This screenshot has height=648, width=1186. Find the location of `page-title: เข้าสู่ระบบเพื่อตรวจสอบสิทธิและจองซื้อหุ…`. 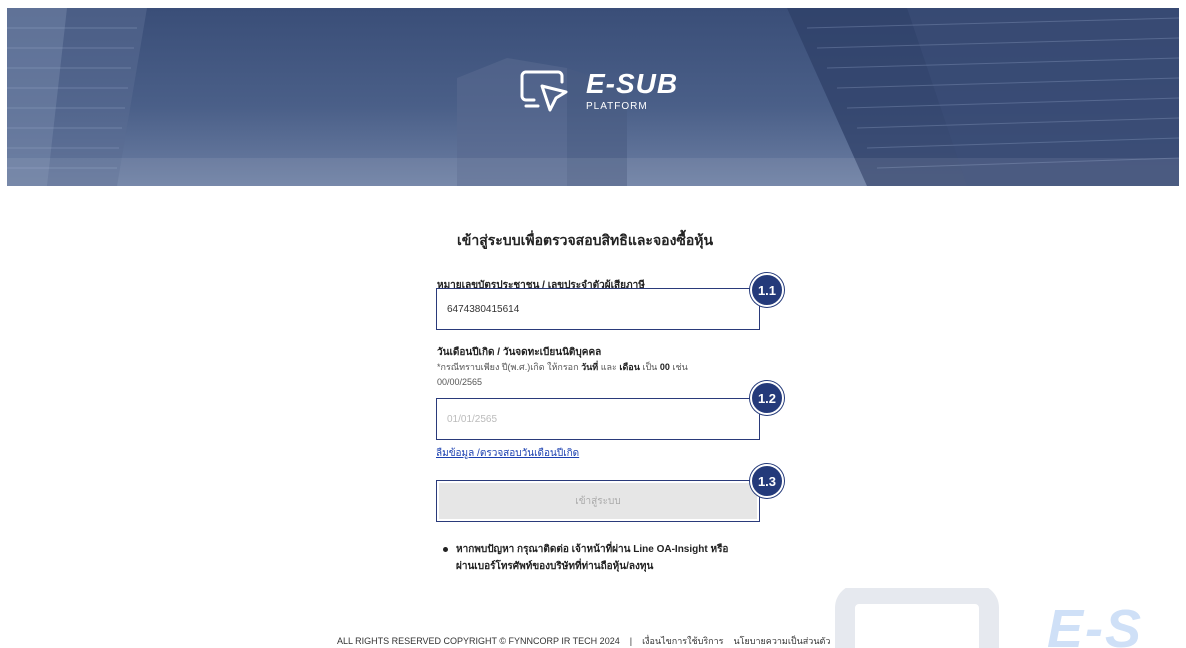

page-title: เข้าสู่ระบบเพื่อตรวจสอบสิทธิและจองซื้อหุ… is located at coordinates (585, 240).